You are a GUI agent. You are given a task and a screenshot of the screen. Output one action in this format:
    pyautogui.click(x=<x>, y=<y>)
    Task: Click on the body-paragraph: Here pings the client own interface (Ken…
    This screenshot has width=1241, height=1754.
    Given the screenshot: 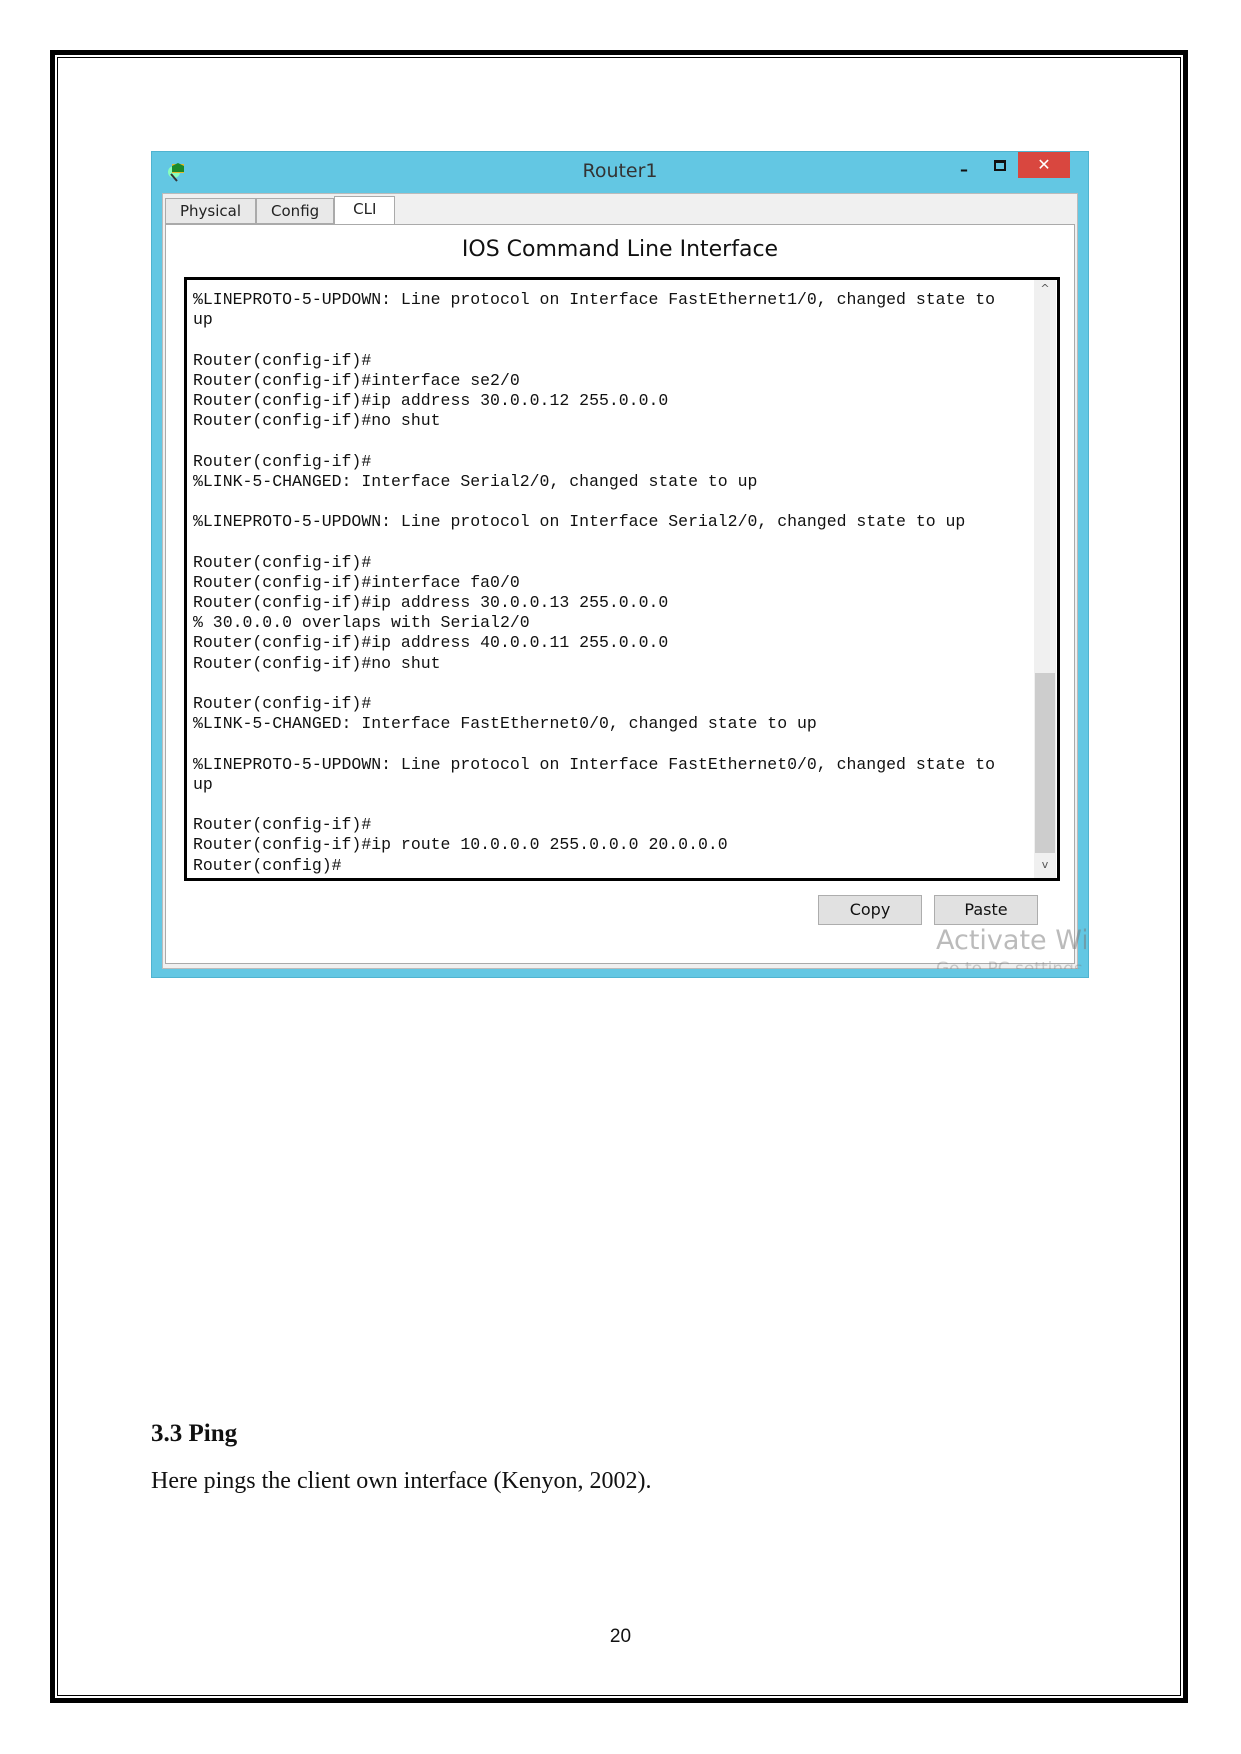 What is the action you would take?
    pyautogui.click(x=401, y=1481)
    